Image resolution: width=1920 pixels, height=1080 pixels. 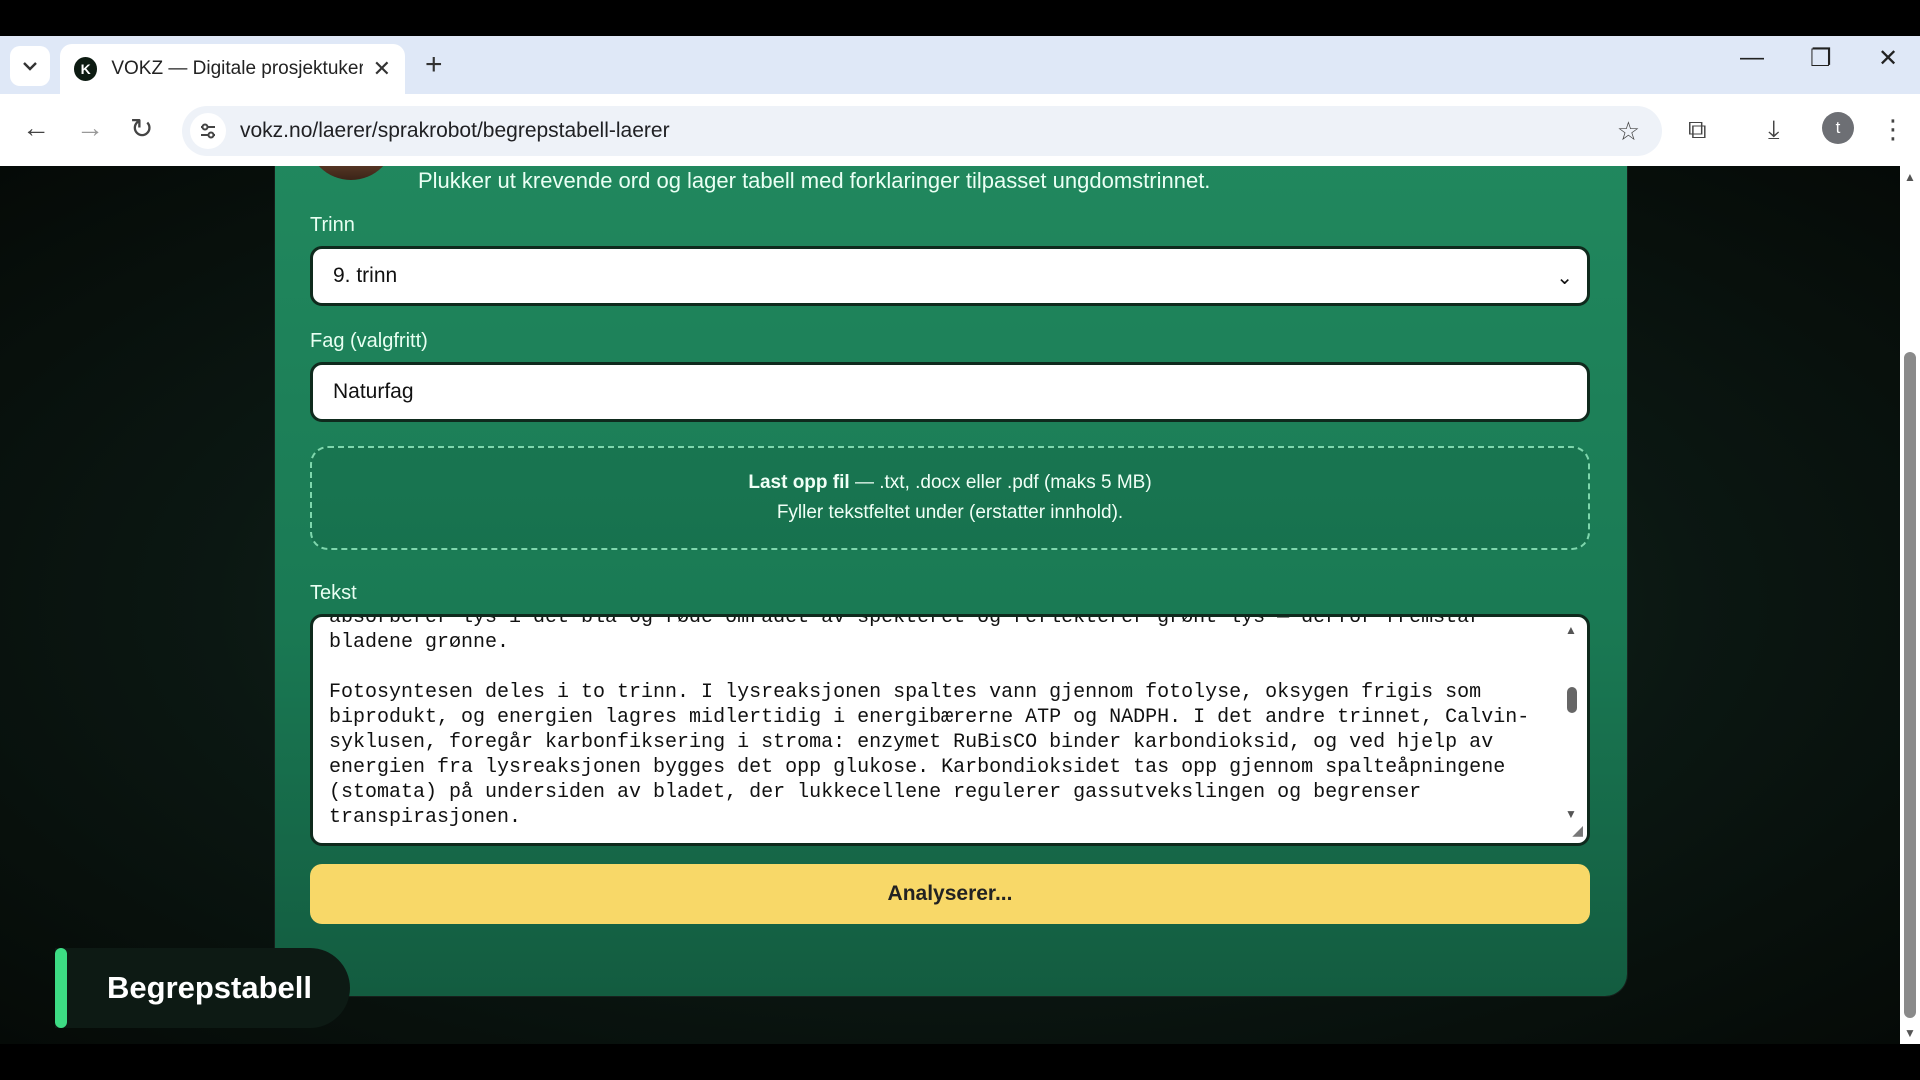 I want to click on restore-icon: ❐, so click(x=1821, y=58).